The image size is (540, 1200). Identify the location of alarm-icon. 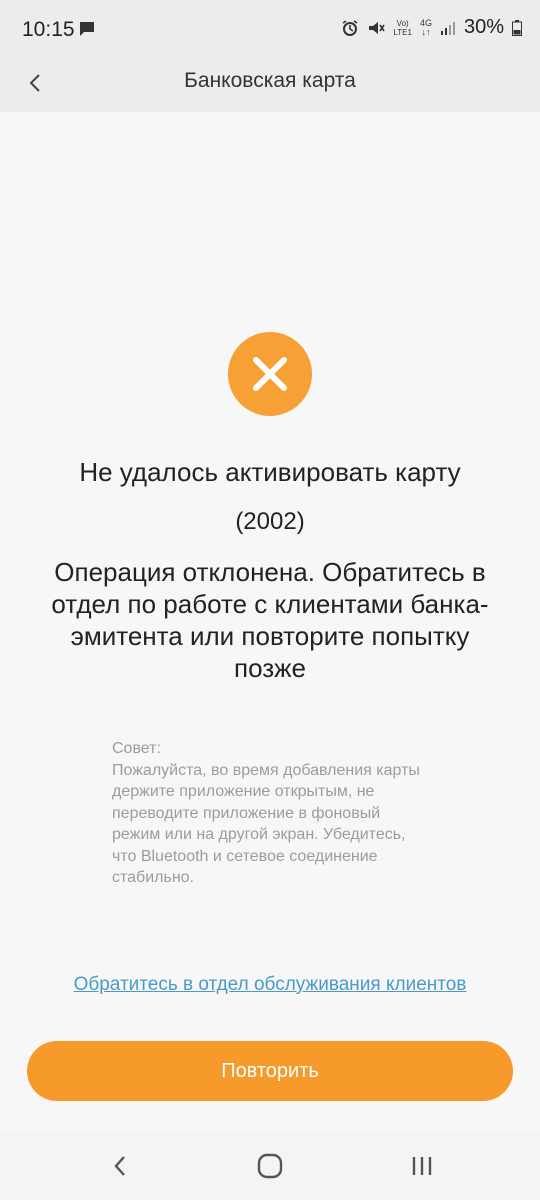
(350, 27).